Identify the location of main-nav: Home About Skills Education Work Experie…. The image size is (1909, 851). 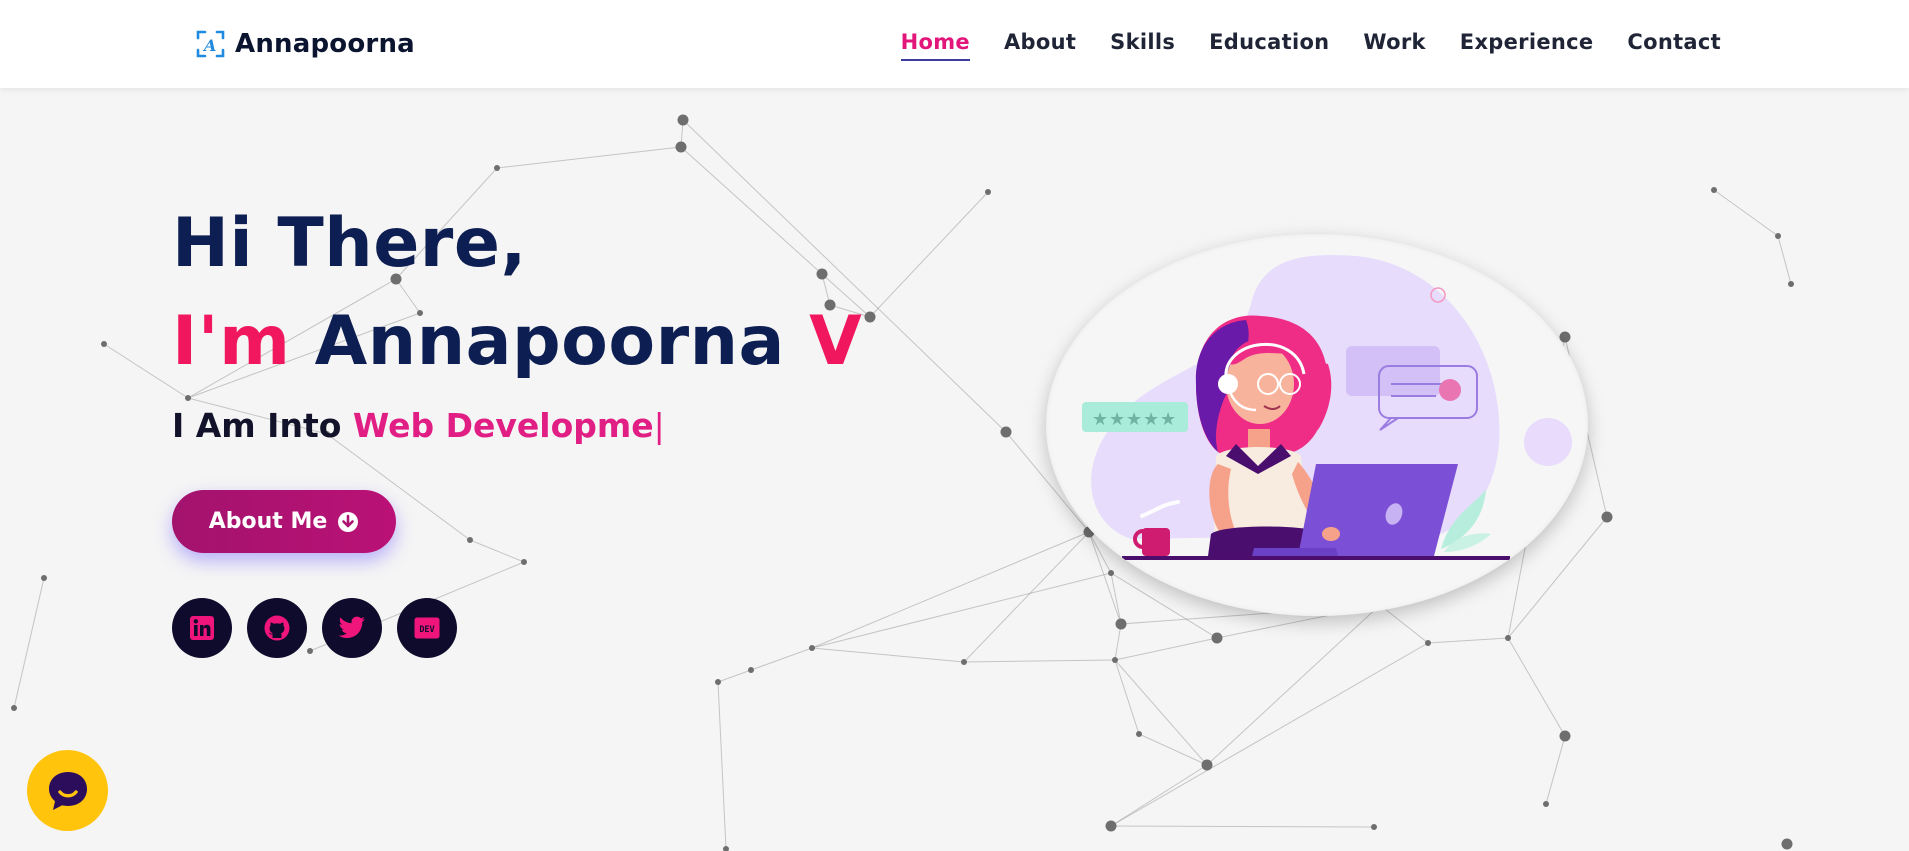
(1310, 42).